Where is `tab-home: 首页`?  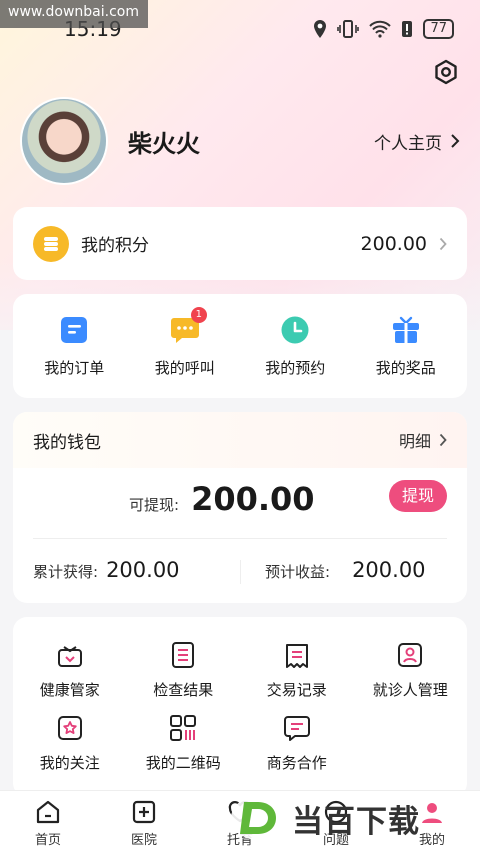
tab-home: 首页 is located at coordinates (48, 822).